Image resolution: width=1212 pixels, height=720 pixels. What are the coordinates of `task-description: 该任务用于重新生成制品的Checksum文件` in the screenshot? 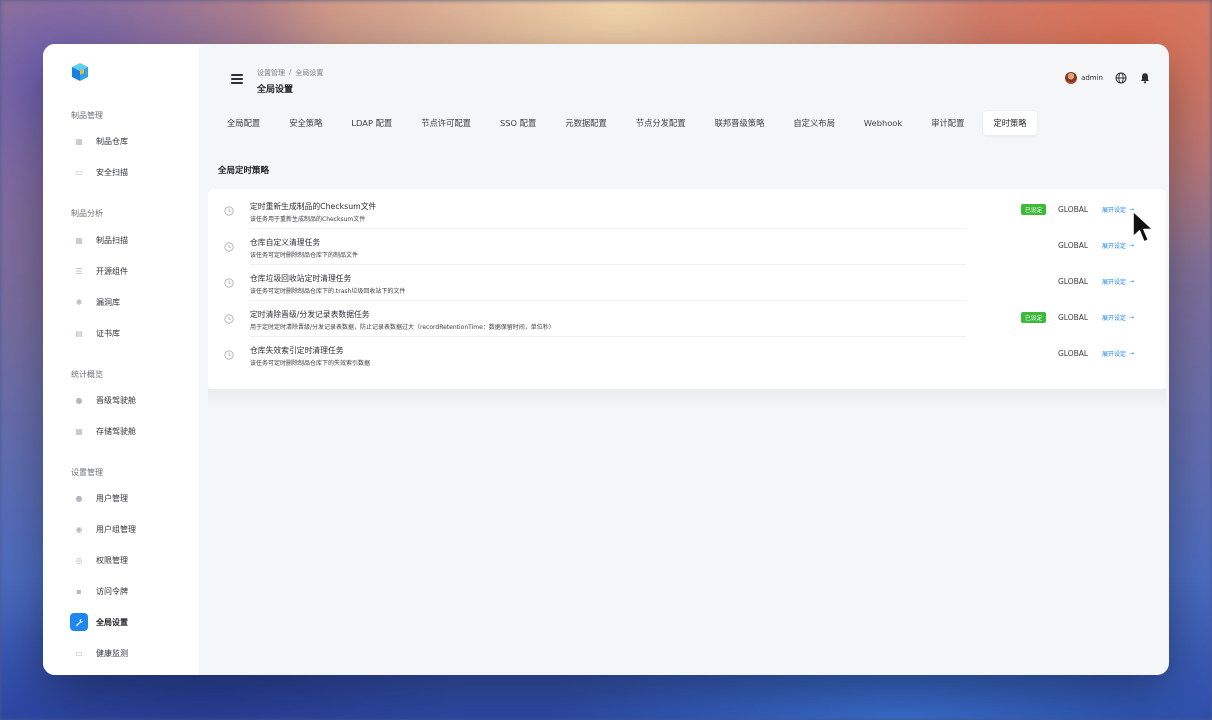 It's located at (308, 219).